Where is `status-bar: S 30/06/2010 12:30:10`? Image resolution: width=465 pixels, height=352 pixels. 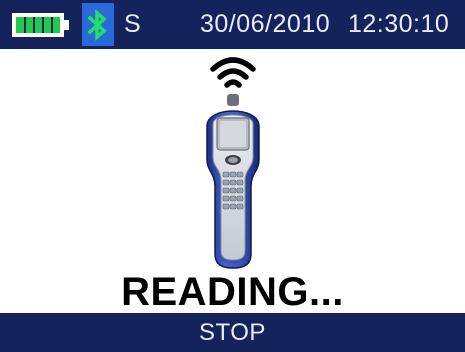 status-bar: S 30/06/2010 12:30:10 is located at coordinates (232, 24).